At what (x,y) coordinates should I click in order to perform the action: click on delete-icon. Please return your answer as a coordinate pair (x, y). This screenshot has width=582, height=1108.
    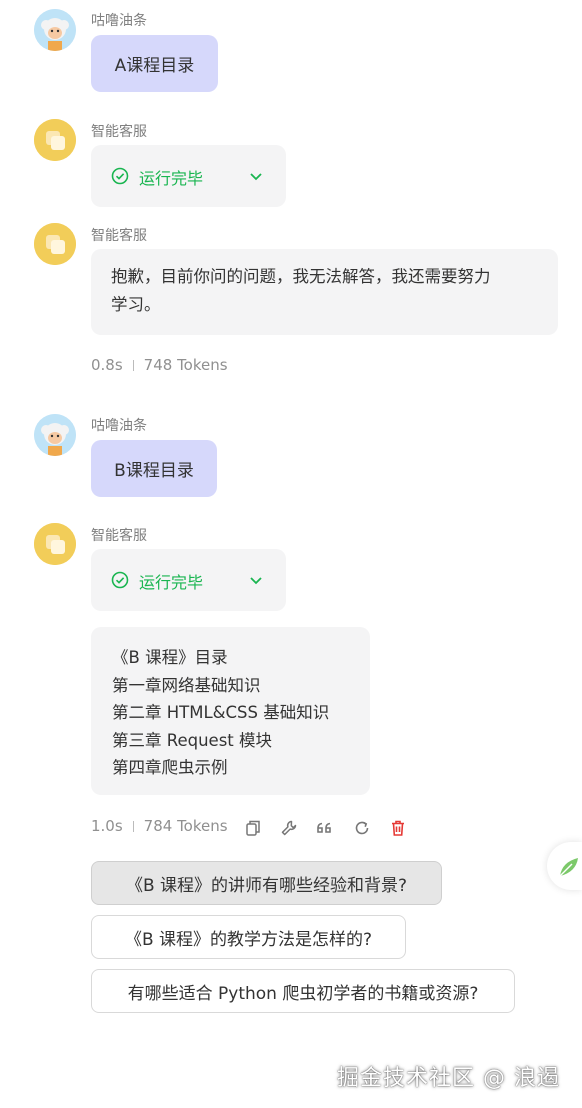
    Looking at the image, I should click on (398, 828).